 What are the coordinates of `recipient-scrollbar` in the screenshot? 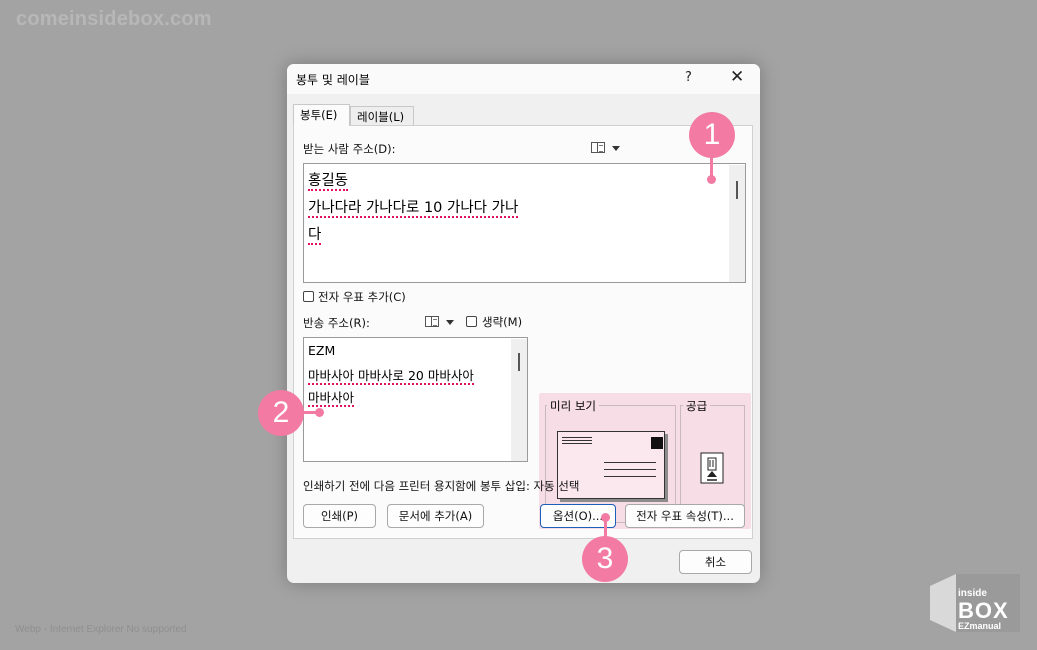 It's located at (737, 223).